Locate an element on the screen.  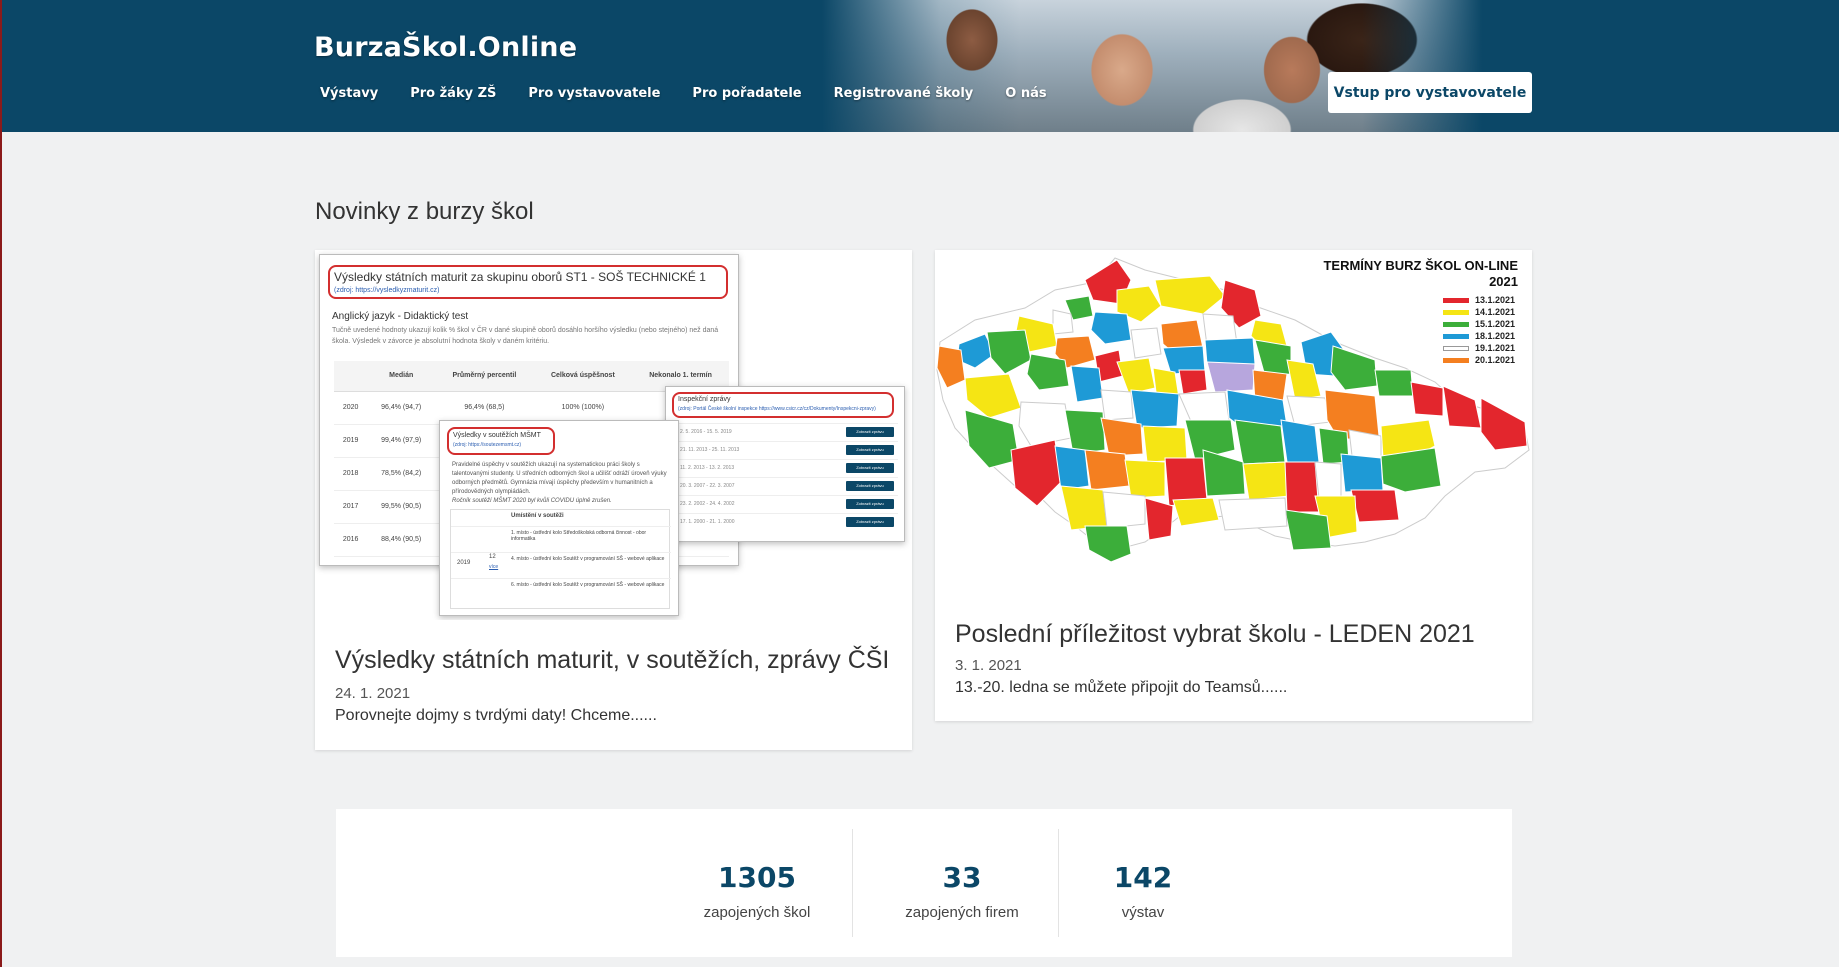
shot-title: Výsledky v soutěžích MŠMT is located at coordinates (497, 435).